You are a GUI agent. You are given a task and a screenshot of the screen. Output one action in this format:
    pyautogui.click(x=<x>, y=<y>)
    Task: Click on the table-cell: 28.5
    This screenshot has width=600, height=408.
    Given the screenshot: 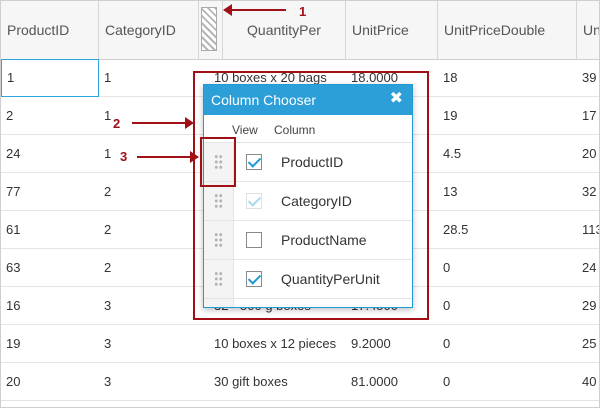 What is the action you would take?
    pyautogui.click(x=507, y=230)
    